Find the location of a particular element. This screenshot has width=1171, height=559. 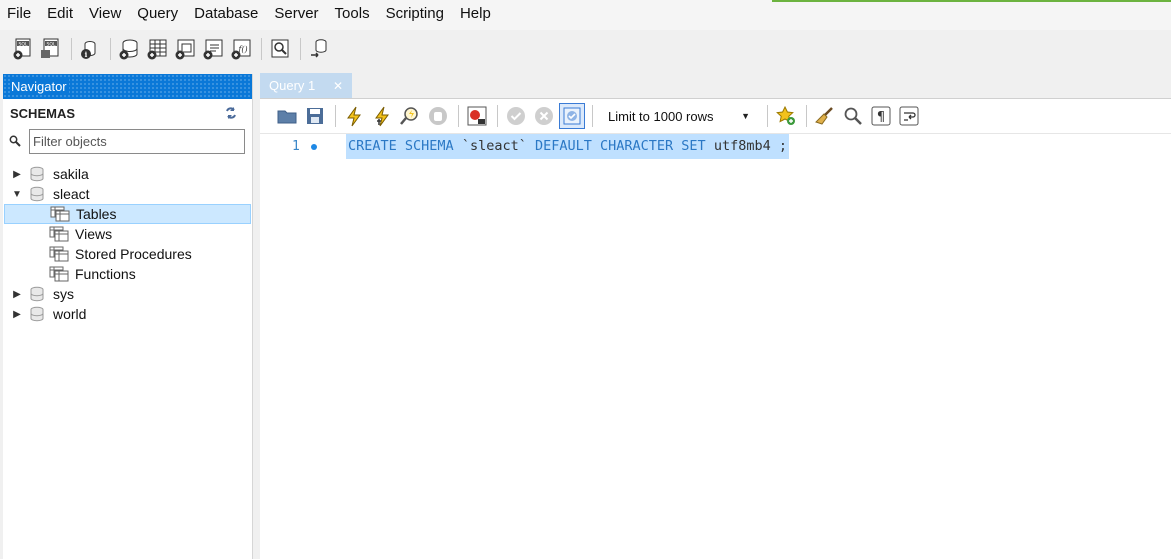

navigator-title: Navigator is located at coordinates (40, 86).